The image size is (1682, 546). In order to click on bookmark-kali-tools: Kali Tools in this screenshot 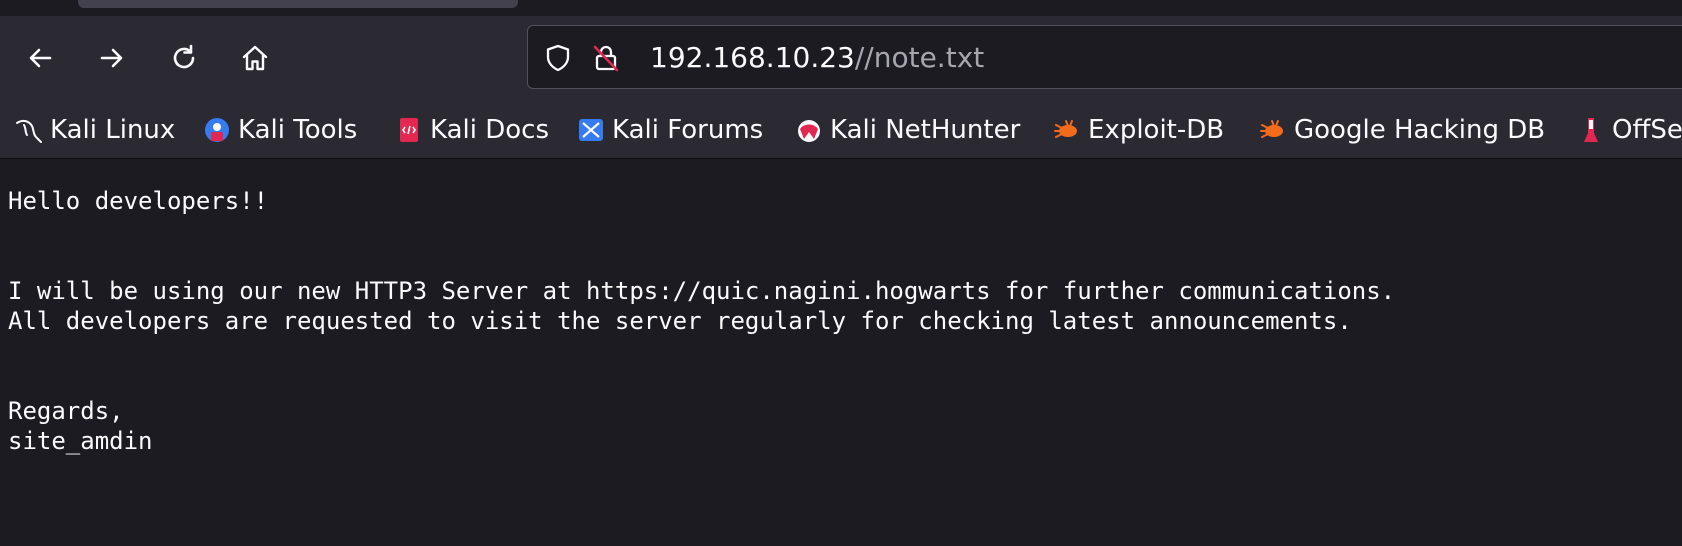, I will do `click(279, 130)`.